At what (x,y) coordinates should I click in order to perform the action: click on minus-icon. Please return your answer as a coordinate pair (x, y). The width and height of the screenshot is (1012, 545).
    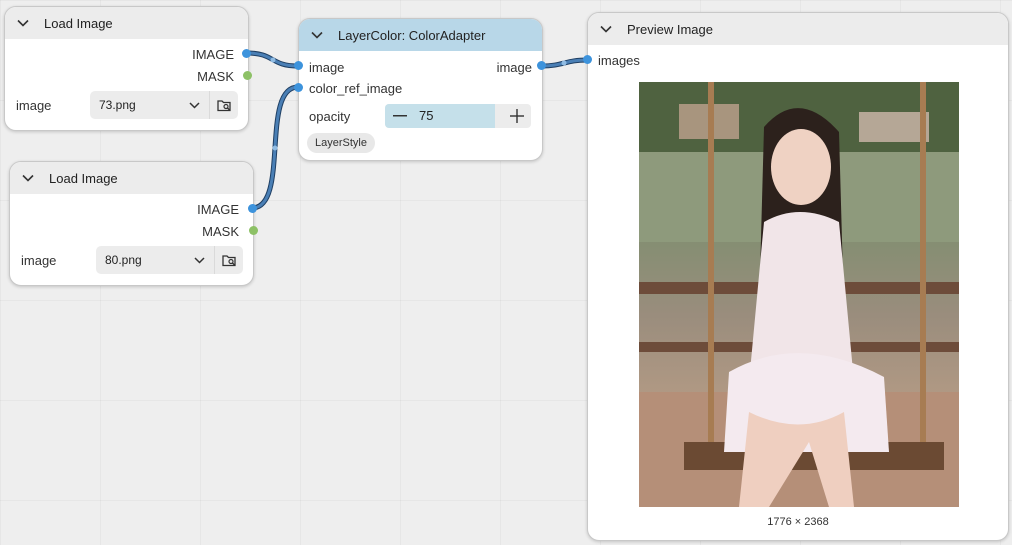
    Looking at the image, I should click on (400, 116).